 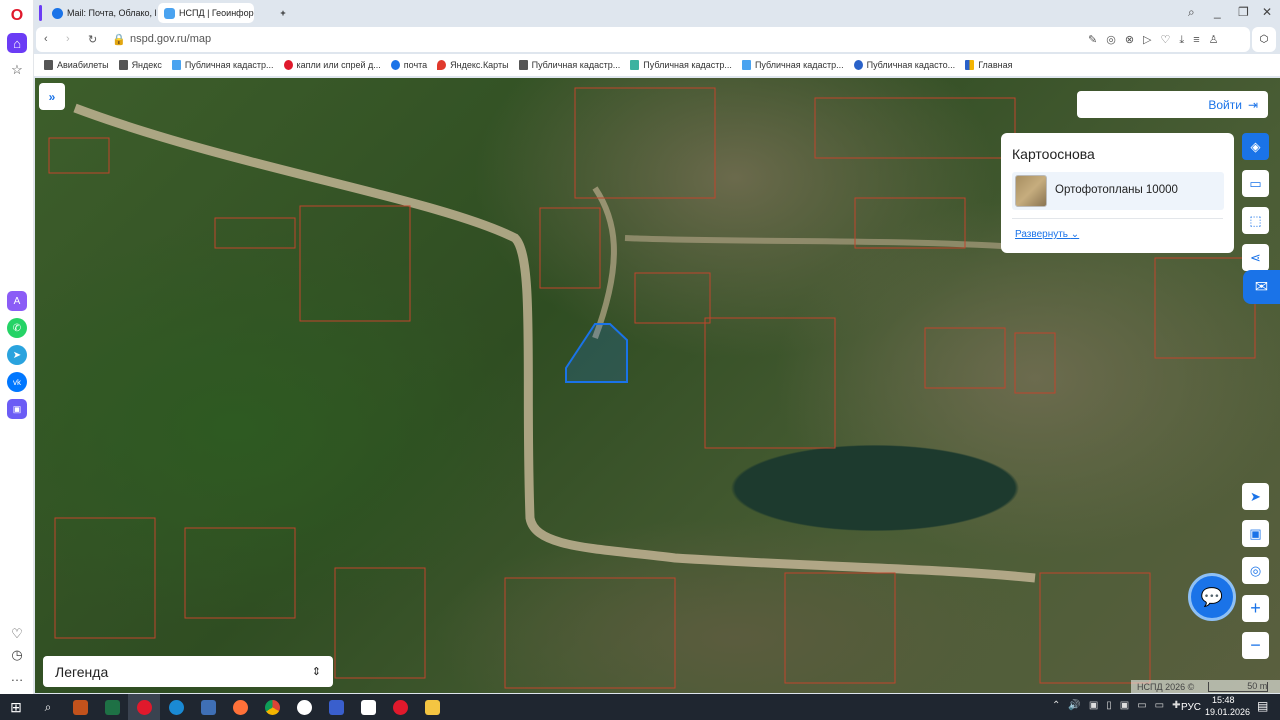 I want to click on zoom-in-button: +, so click(x=1255, y=608).